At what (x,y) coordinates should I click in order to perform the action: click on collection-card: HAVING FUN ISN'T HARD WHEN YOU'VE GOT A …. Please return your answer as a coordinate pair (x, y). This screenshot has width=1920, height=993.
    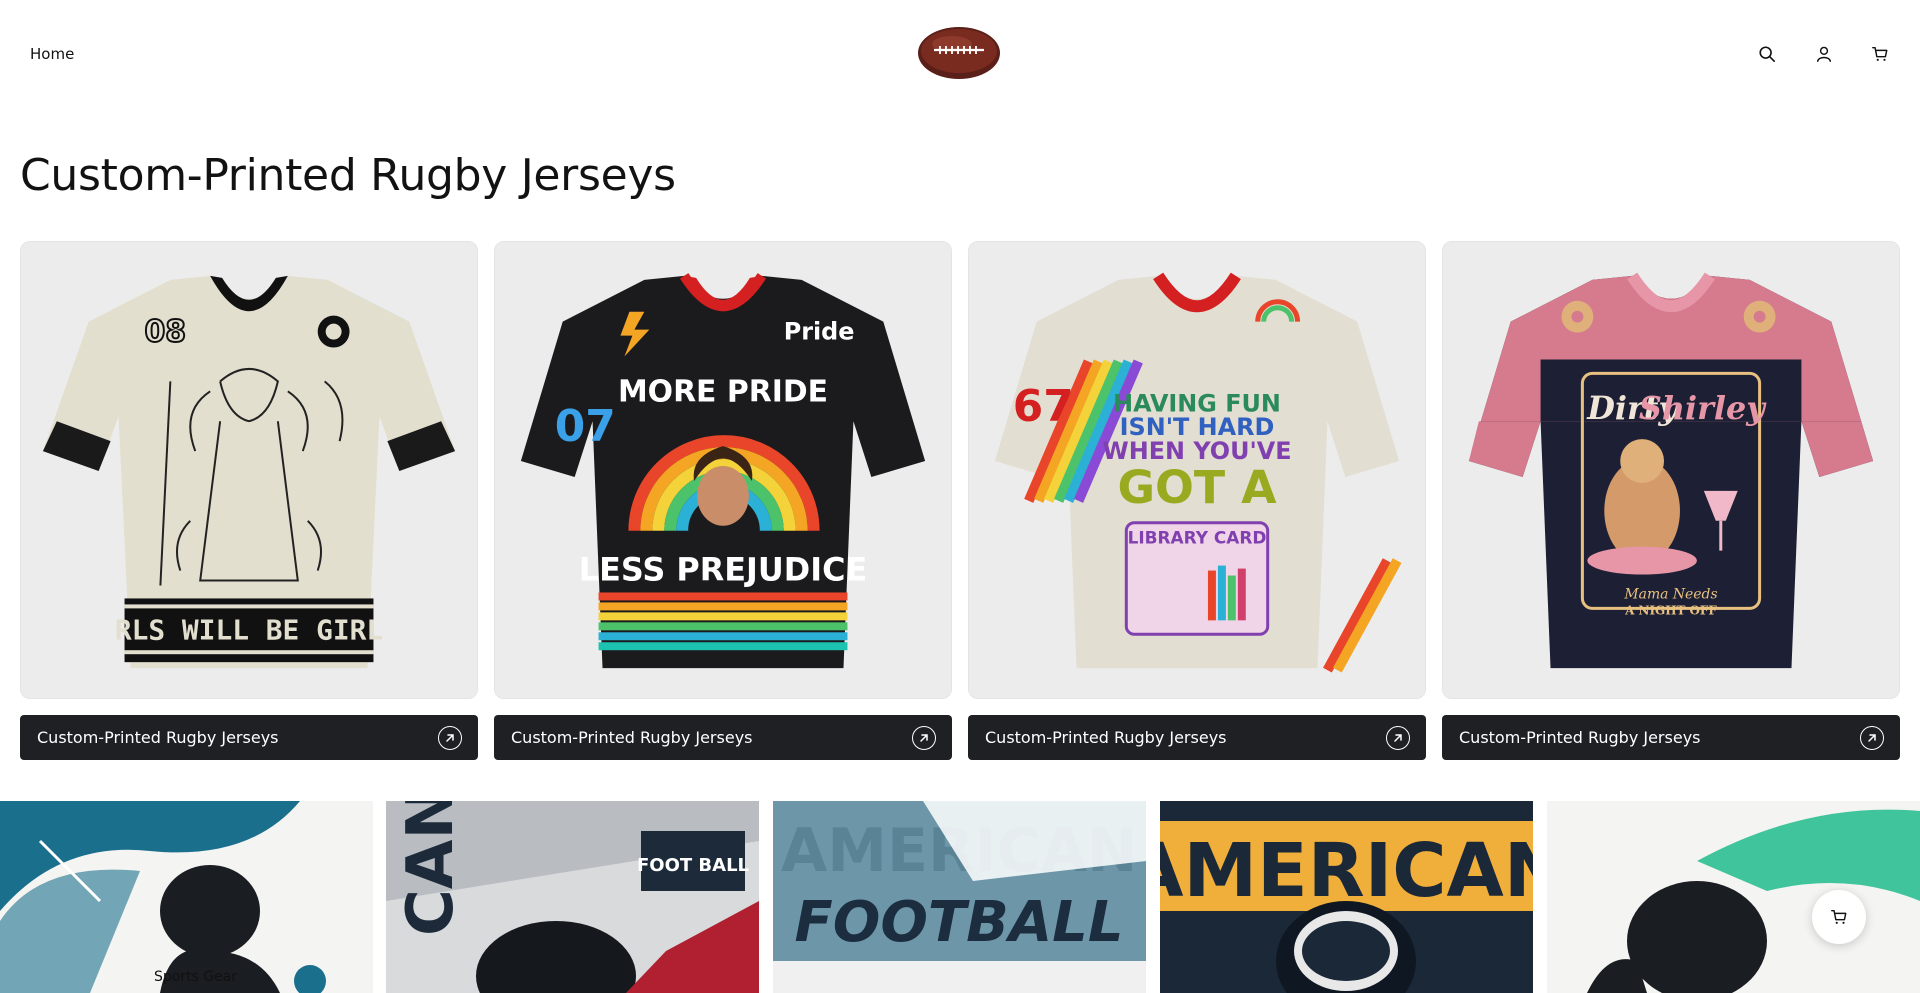
    Looking at the image, I should click on (1197, 500).